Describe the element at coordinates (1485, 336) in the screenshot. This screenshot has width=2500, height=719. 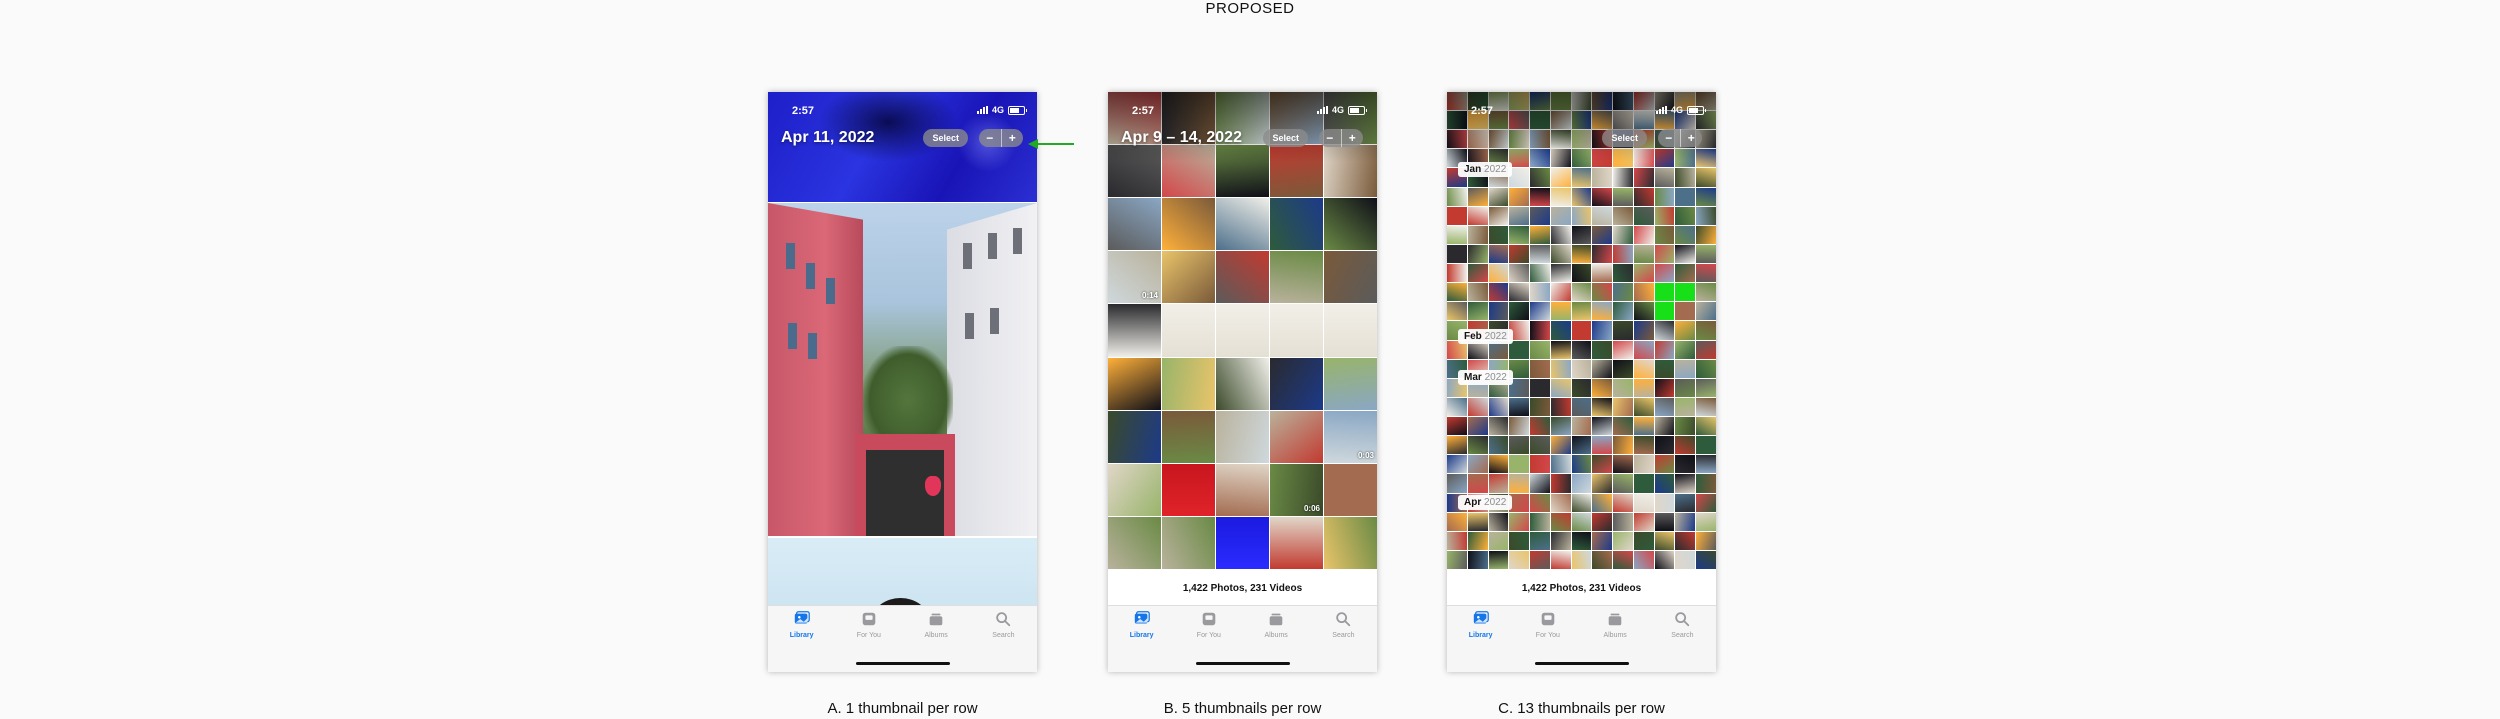
I see `month-label-feb: Feb 2022` at that location.